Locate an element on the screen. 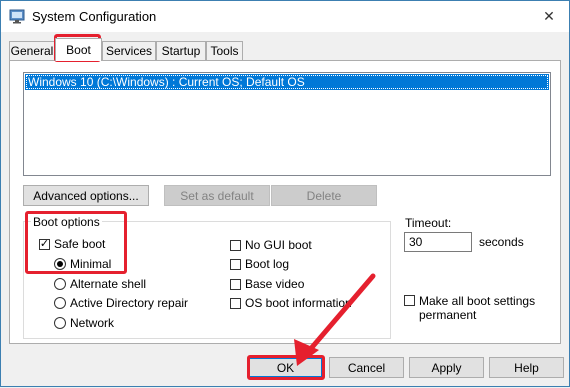 The width and height of the screenshot is (570, 388). tab-boot: Boot is located at coordinates (78, 49).